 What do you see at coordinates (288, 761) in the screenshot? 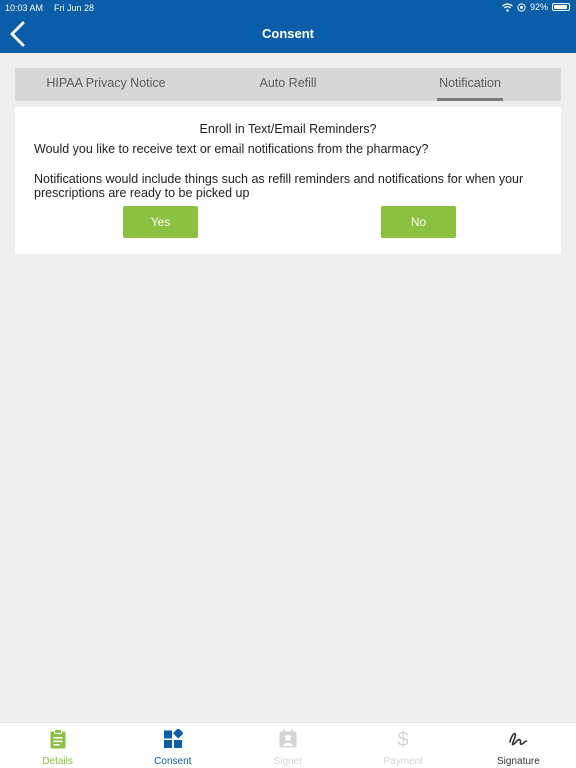
I see `nav-label-signer: Signer` at bounding box center [288, 761].